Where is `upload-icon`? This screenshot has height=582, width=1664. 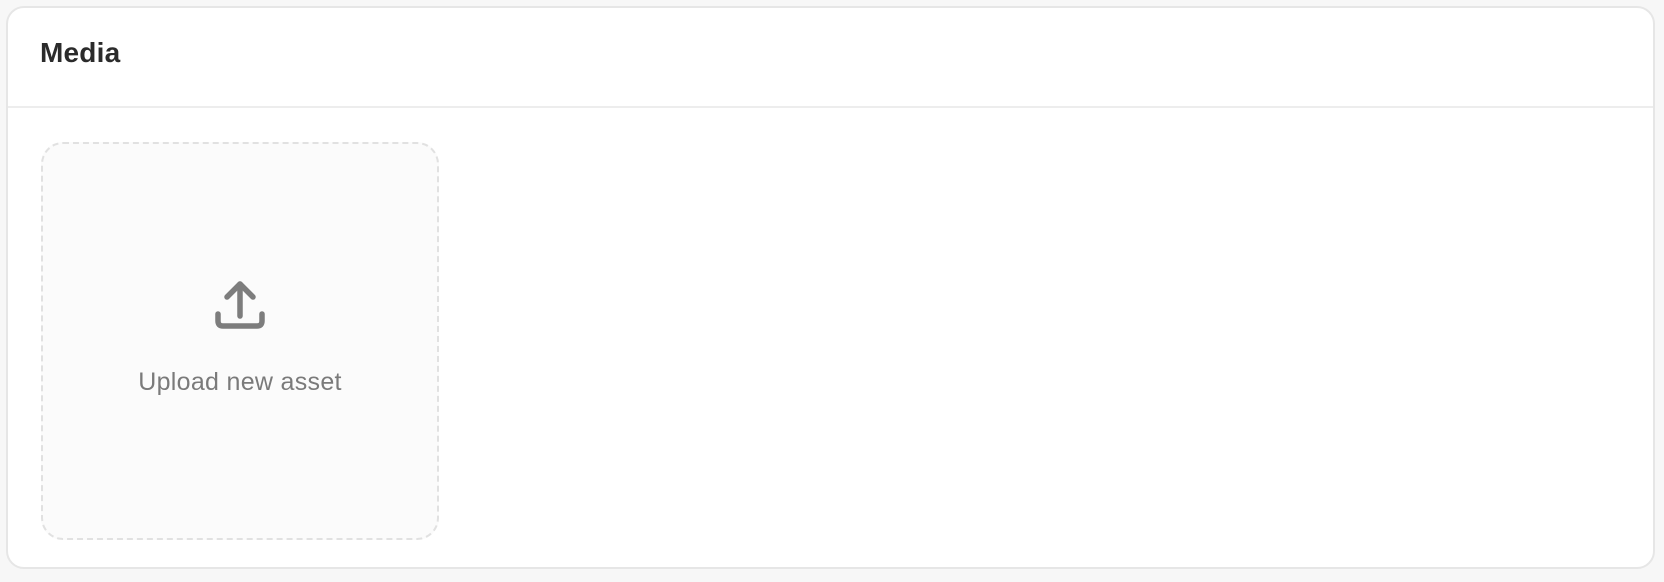
upload-icon is located at coordinates (240, 304).